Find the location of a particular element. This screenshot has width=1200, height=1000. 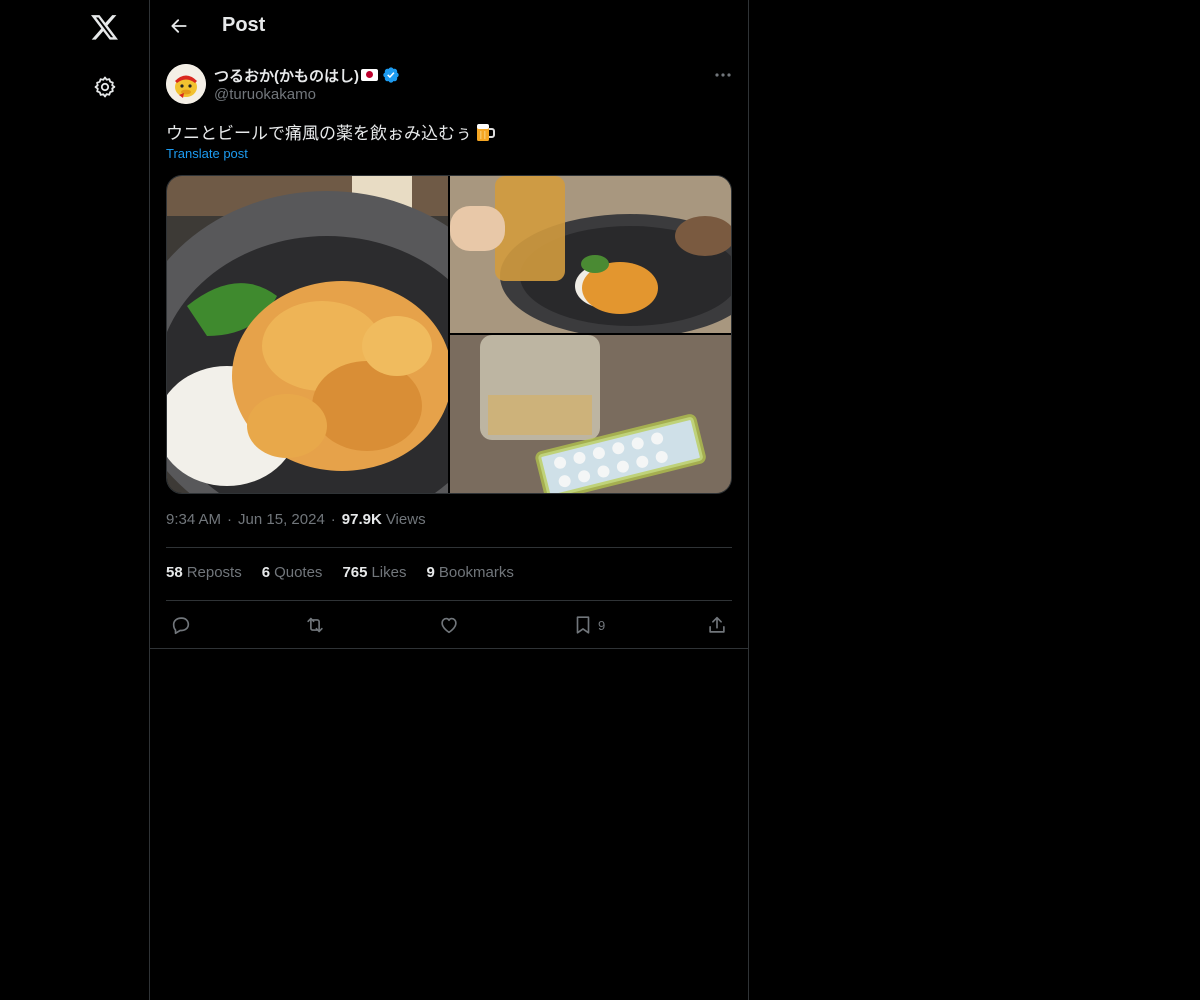

japan-flag-icon is located at coordinates (369, 75).